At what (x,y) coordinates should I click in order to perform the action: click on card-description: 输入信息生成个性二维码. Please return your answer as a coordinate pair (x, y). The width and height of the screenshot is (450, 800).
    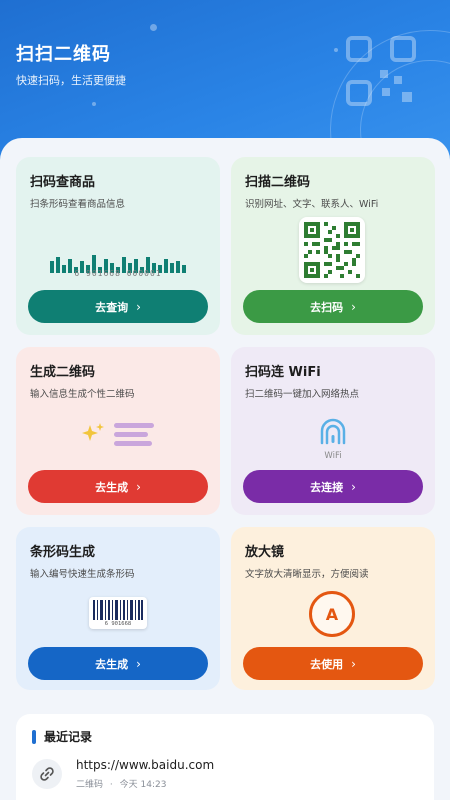
    Looking at the image, I should click on (82, 394).